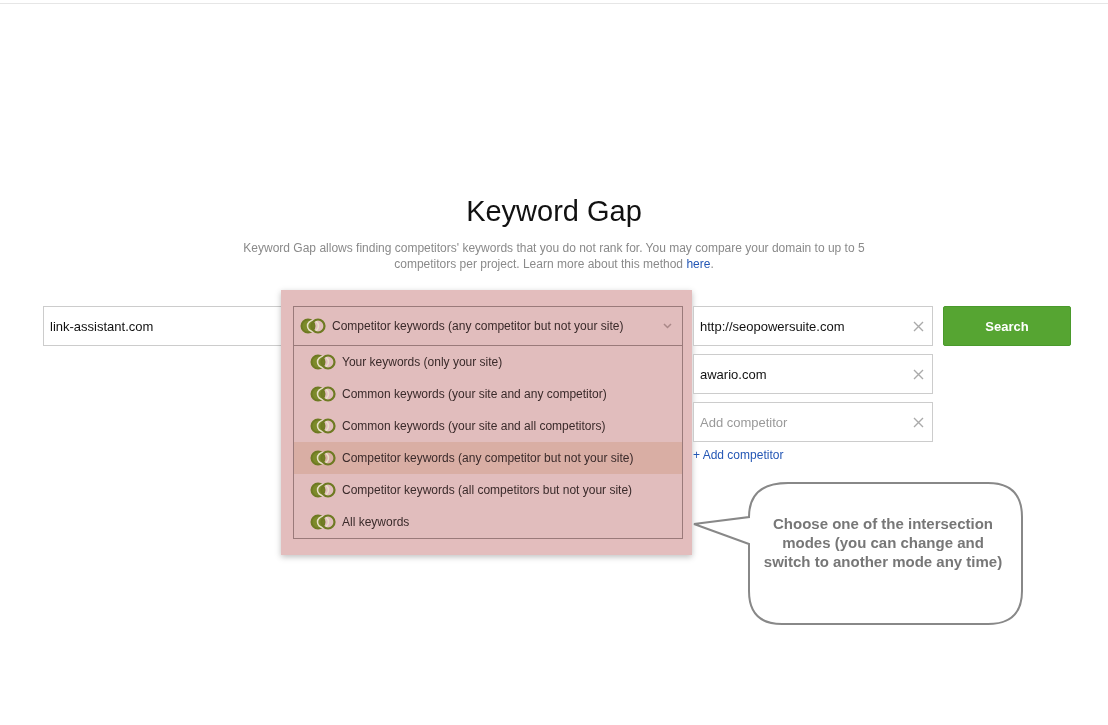  Describe the element at coordinates (376, 522) in the screenshot. I see `option-label: All keywords` at that location.